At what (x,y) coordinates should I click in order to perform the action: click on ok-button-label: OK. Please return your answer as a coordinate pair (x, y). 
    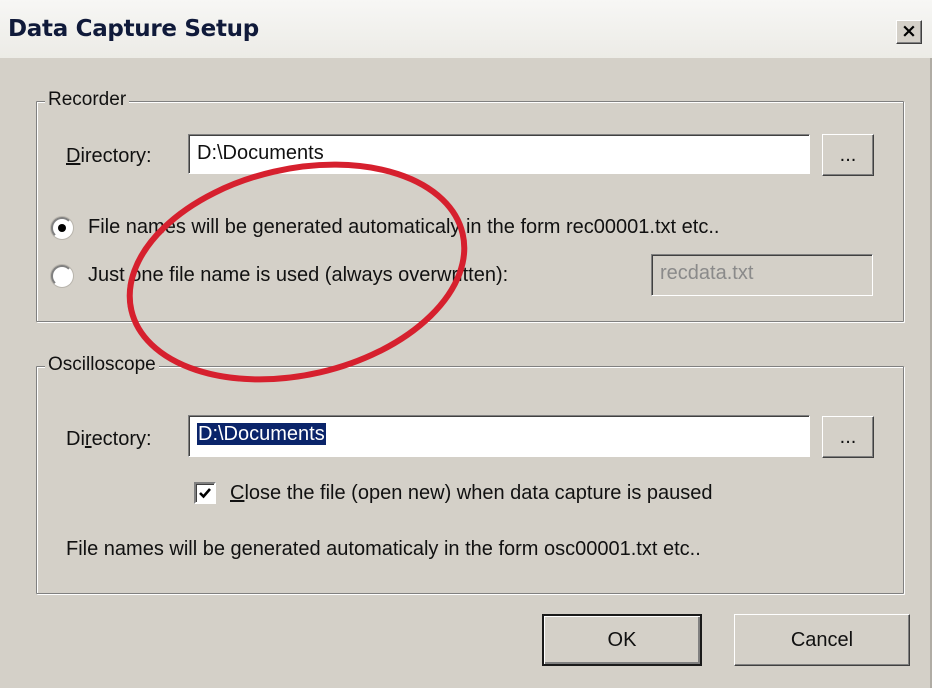
    Looking at the image, I should click on (622, 640).